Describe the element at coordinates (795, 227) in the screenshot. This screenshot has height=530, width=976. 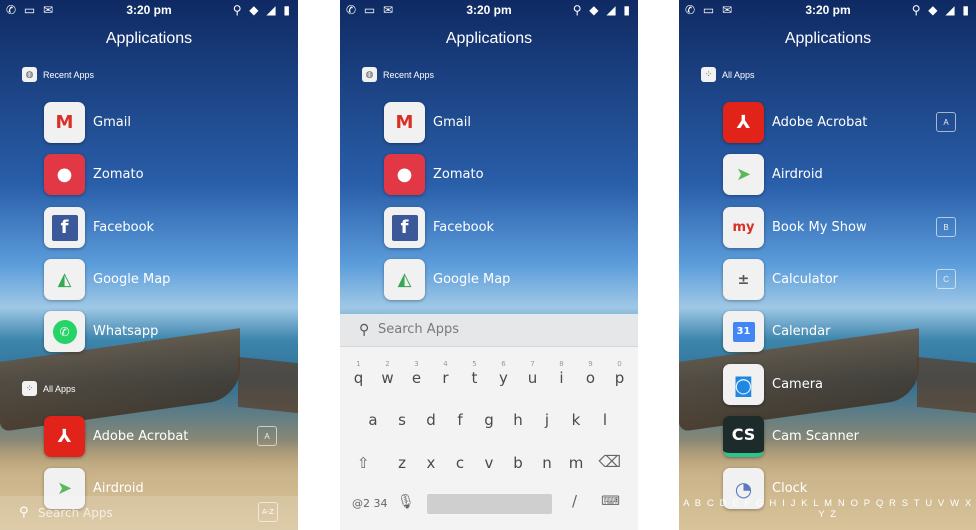
I see `app-book-my-show: my Book My Show` at that location.